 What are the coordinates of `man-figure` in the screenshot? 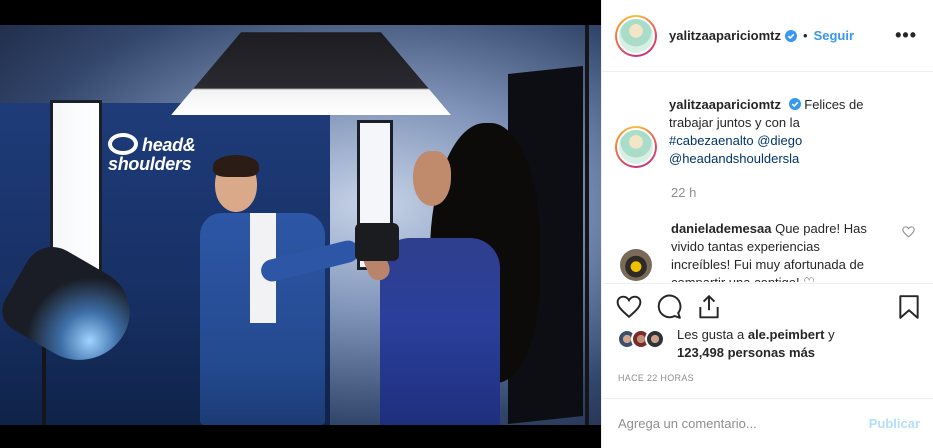 It's located at (281, 290).